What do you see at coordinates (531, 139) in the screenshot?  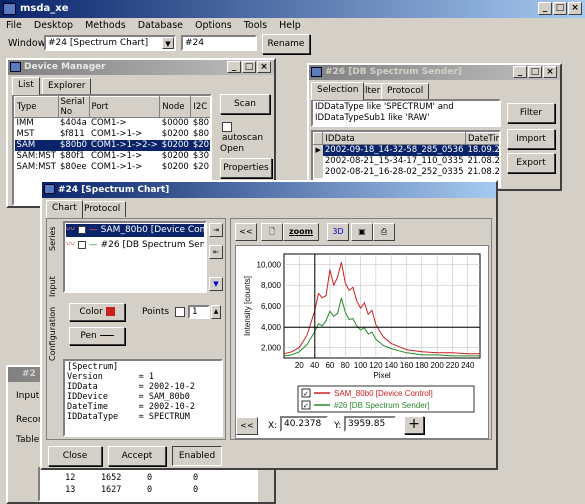 I see `import-button: Import` at bounding box center [531, 139].